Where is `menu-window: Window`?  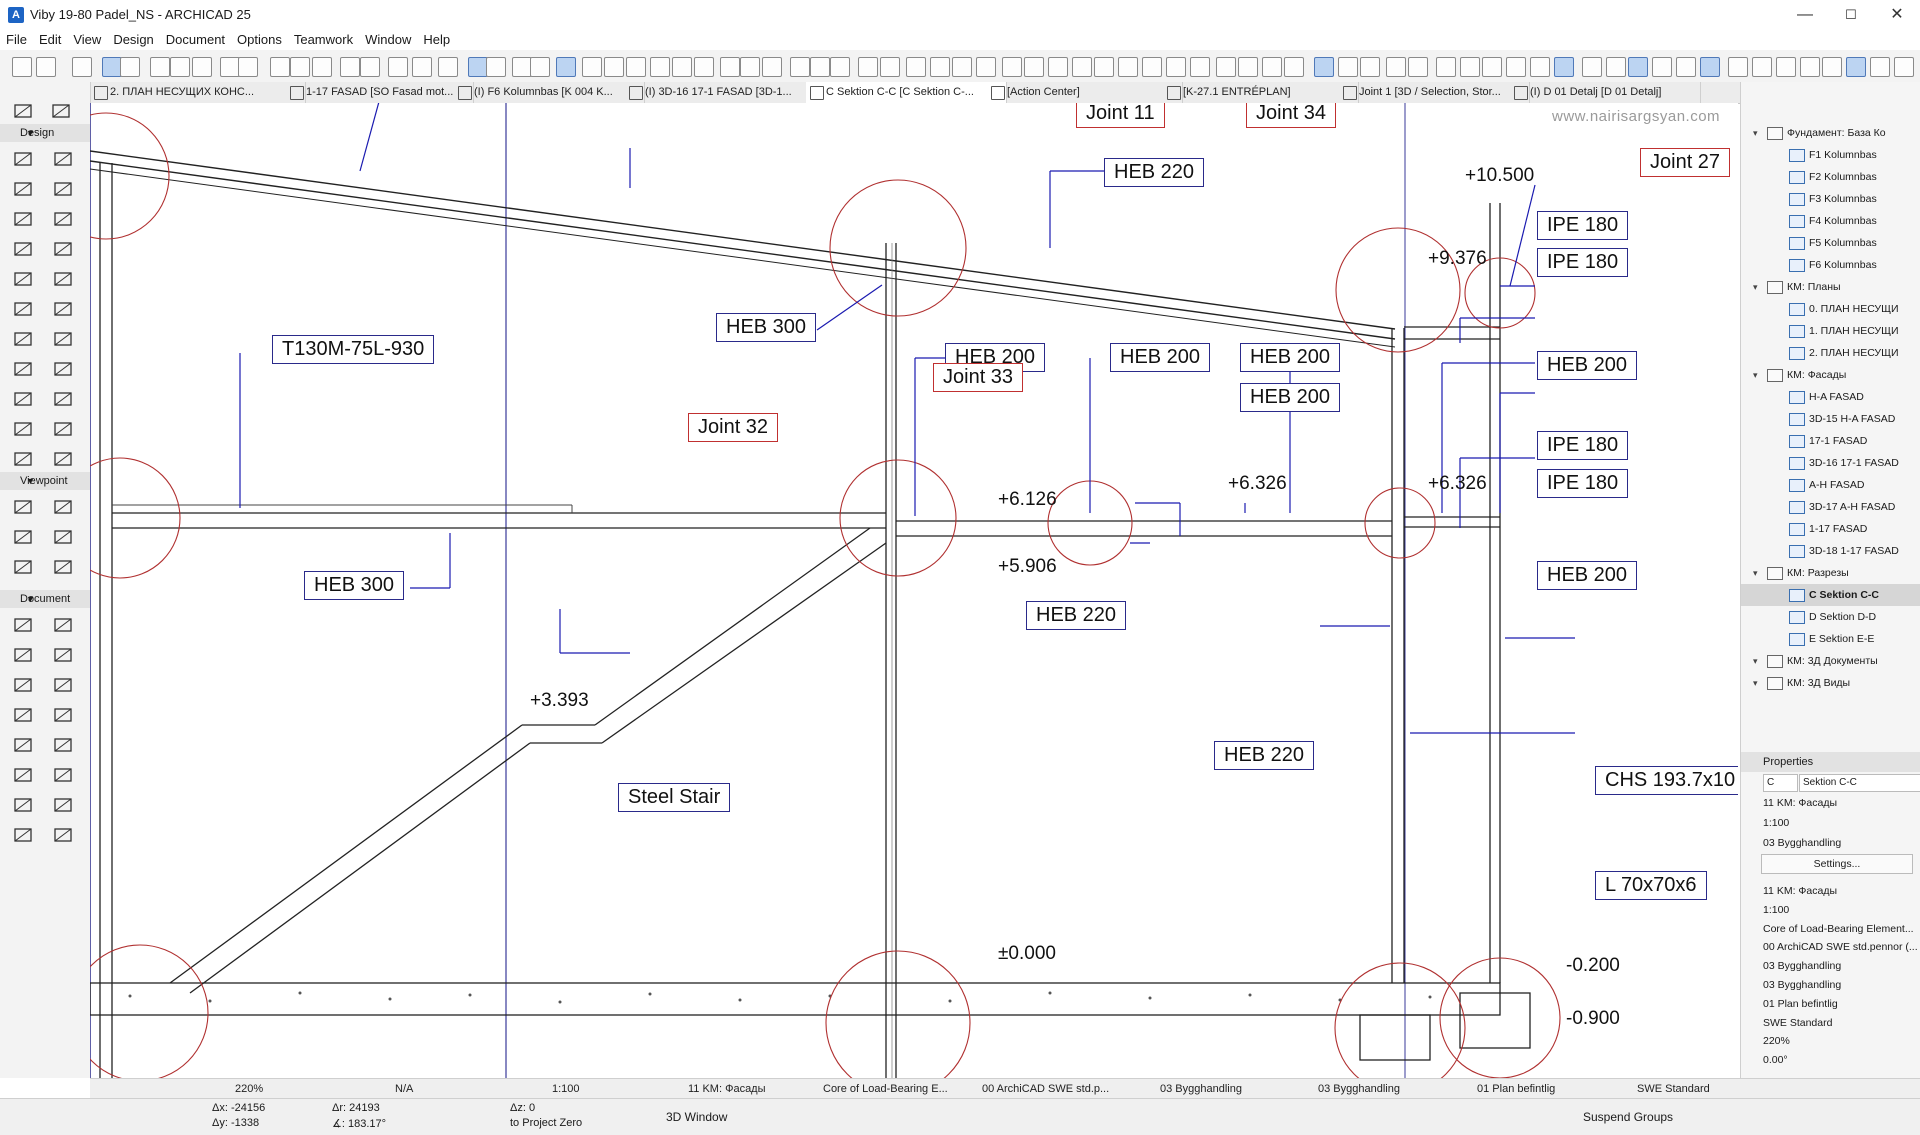
menu-window: Window is located at coordinates (388, 40).